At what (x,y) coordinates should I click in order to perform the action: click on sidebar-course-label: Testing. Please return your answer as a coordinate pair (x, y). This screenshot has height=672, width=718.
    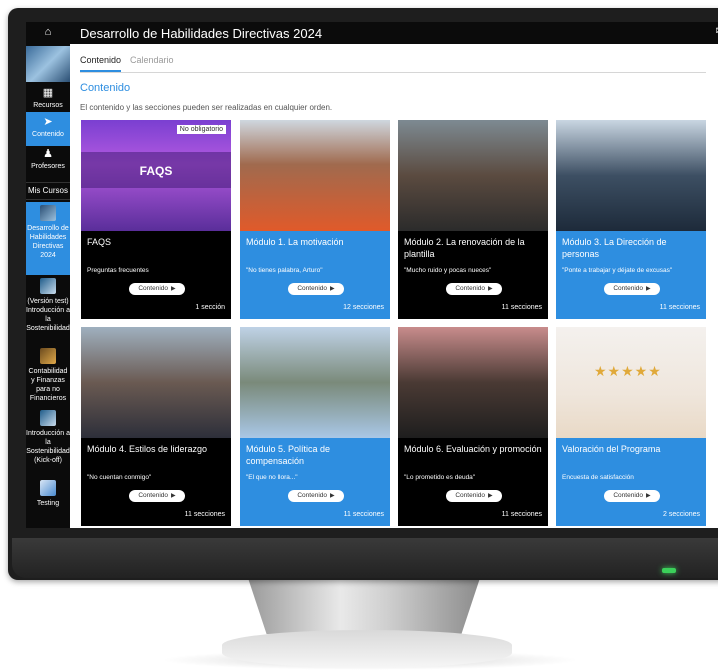
    Looking at the image, I should click on (48, 503).